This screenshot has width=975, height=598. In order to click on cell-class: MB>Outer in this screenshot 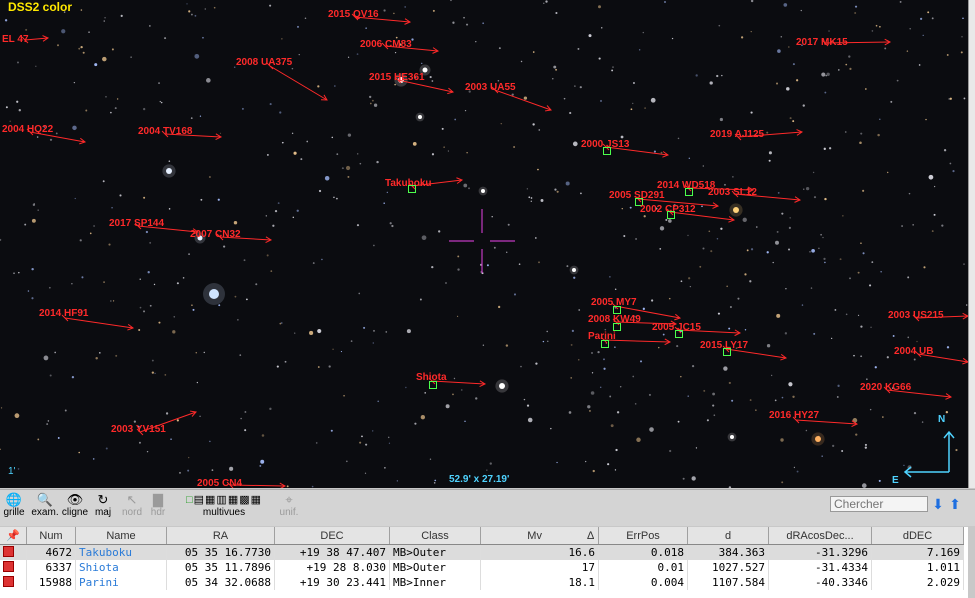, I will do `click(435, 567)`.